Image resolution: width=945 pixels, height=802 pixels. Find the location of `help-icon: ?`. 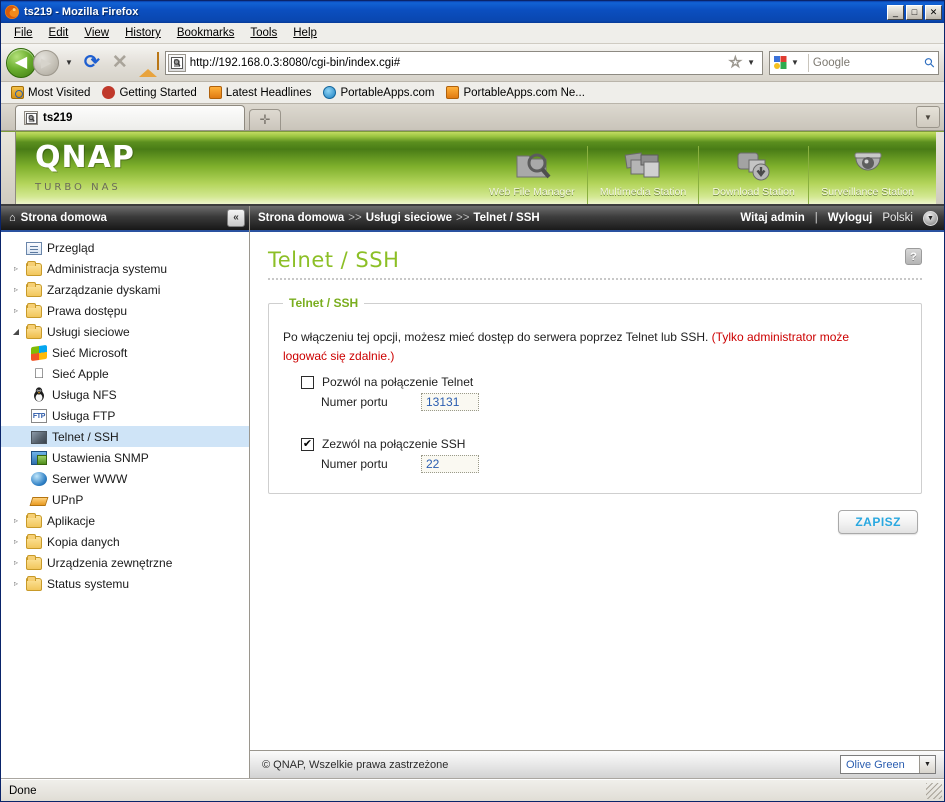

help-icon: ? is located at coordinates (913, 256).